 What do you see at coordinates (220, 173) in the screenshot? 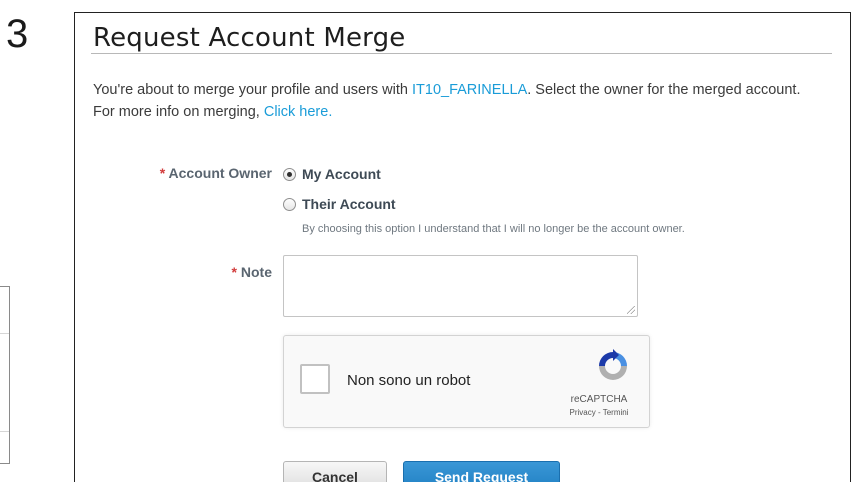
I see `account-owner-label-text: Account Owner` at bounding box center [220, 173].